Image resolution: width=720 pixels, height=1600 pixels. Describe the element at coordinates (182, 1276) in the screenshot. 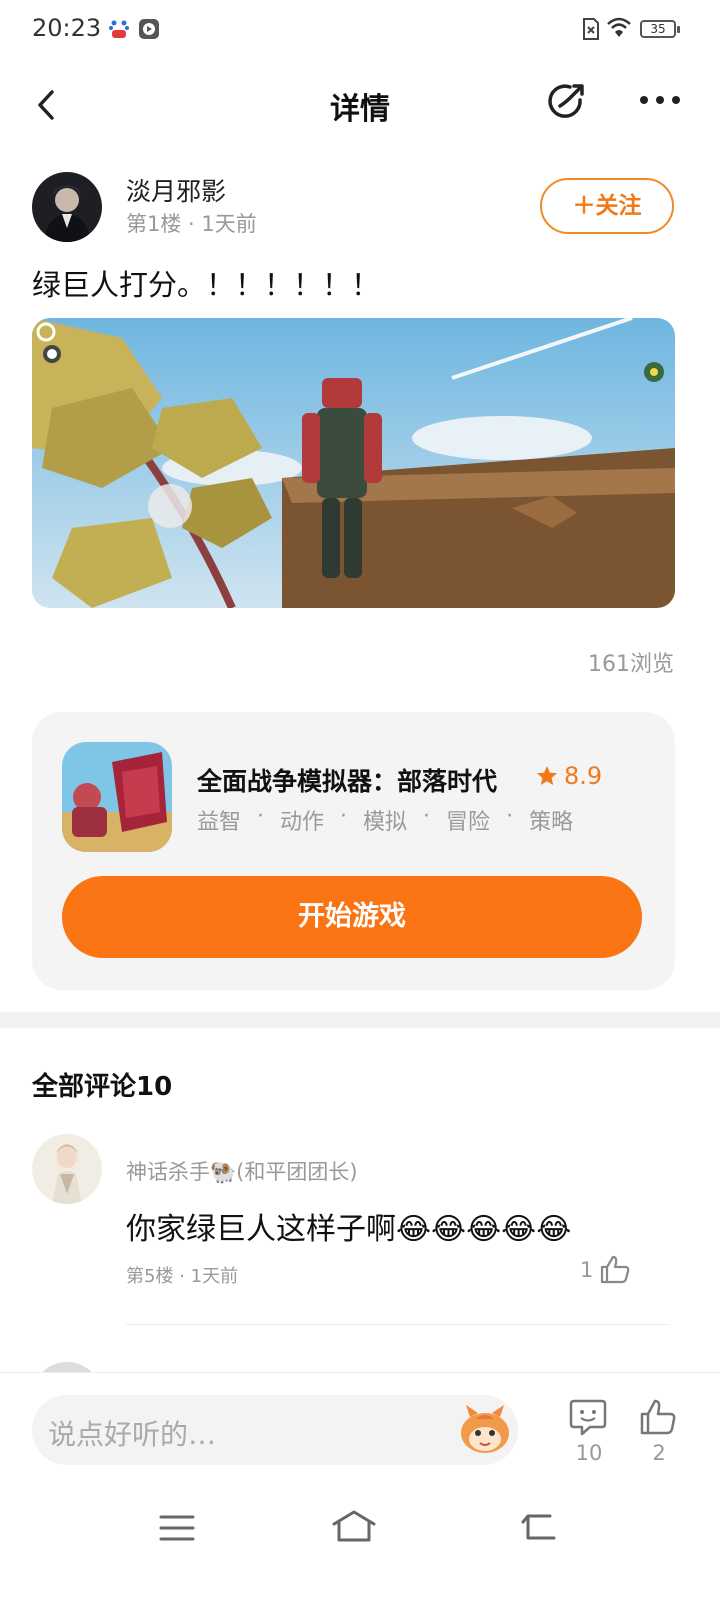

I see `comment-meta: 第5楼 · 1天前` at that location.